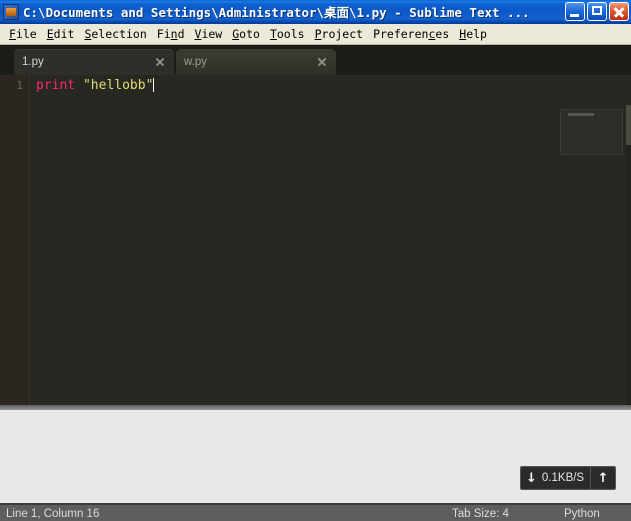  Describe the element at coordinates (582, 514) in the screenshot. I see `syntax-mode-status: Python` at that location.